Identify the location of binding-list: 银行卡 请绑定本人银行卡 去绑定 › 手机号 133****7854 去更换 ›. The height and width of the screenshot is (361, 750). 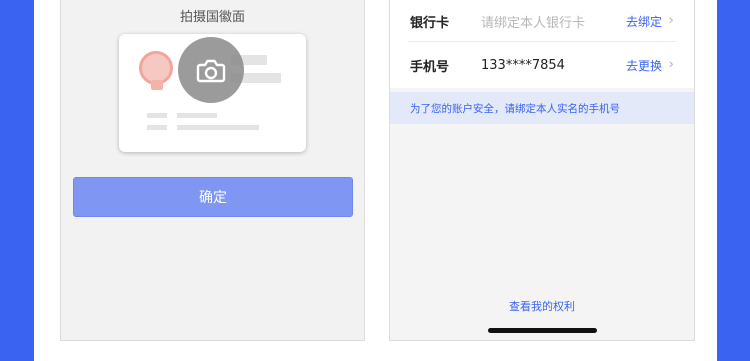
(542, 44).